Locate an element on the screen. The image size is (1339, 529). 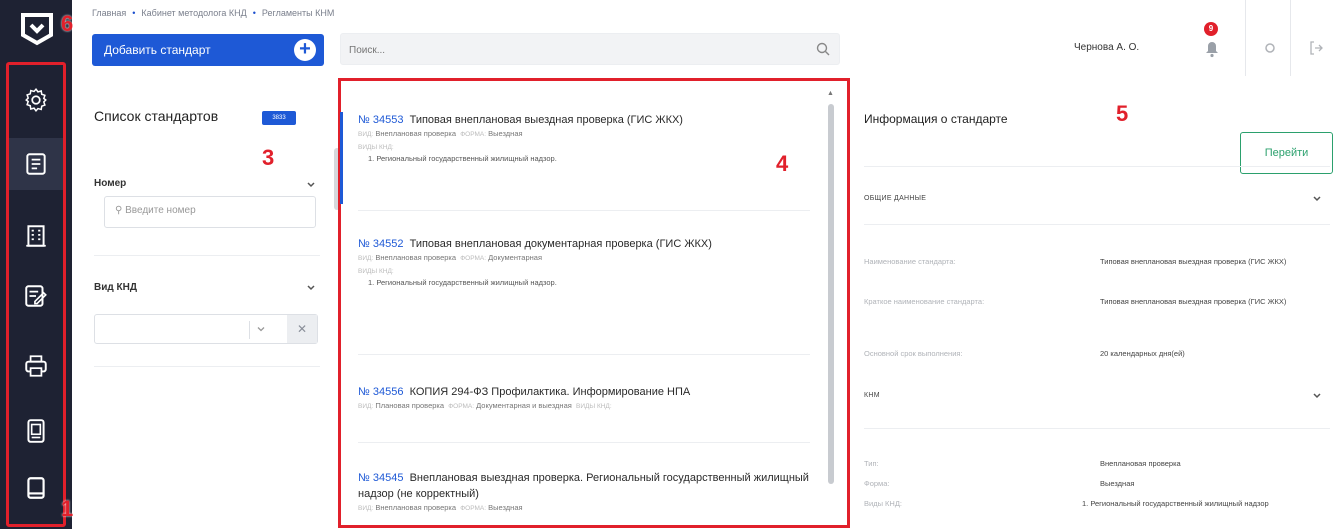
scrollbar-thumb is located at coordinates (831, 294).